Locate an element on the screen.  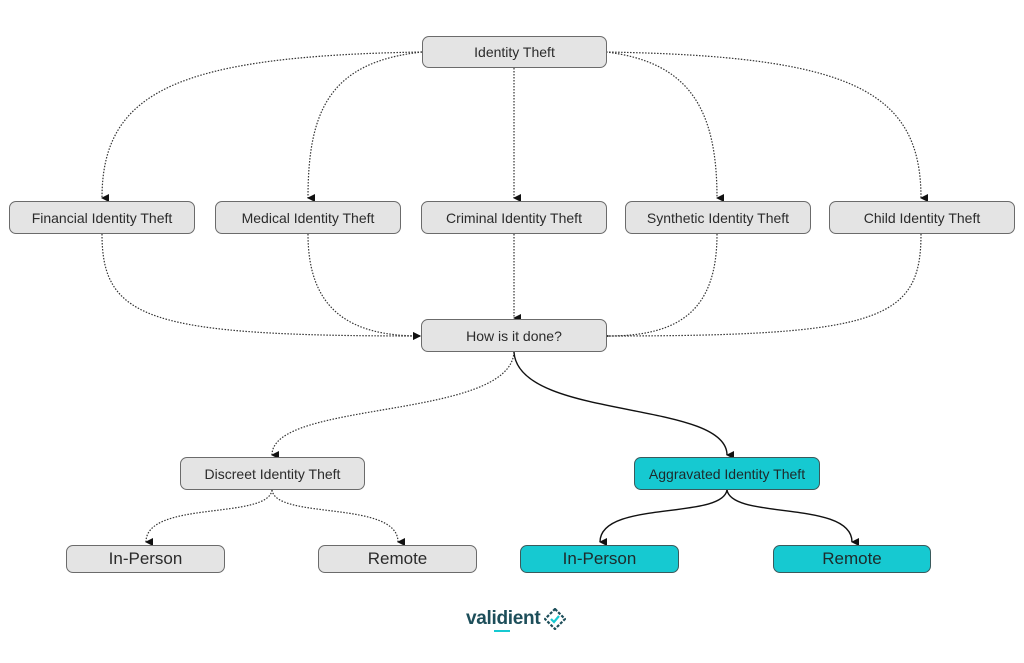
logo-underline is located at coordinates (502, 631).